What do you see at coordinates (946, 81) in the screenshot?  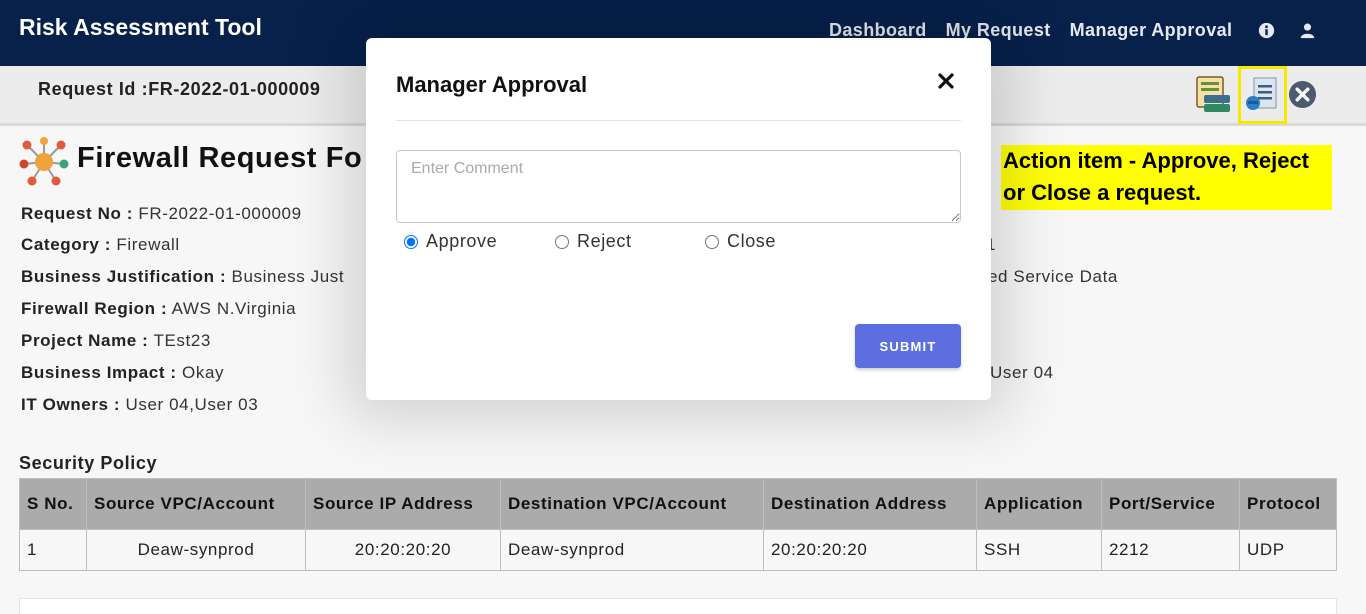 I see `close-icon` at bounding box center [946, 81].